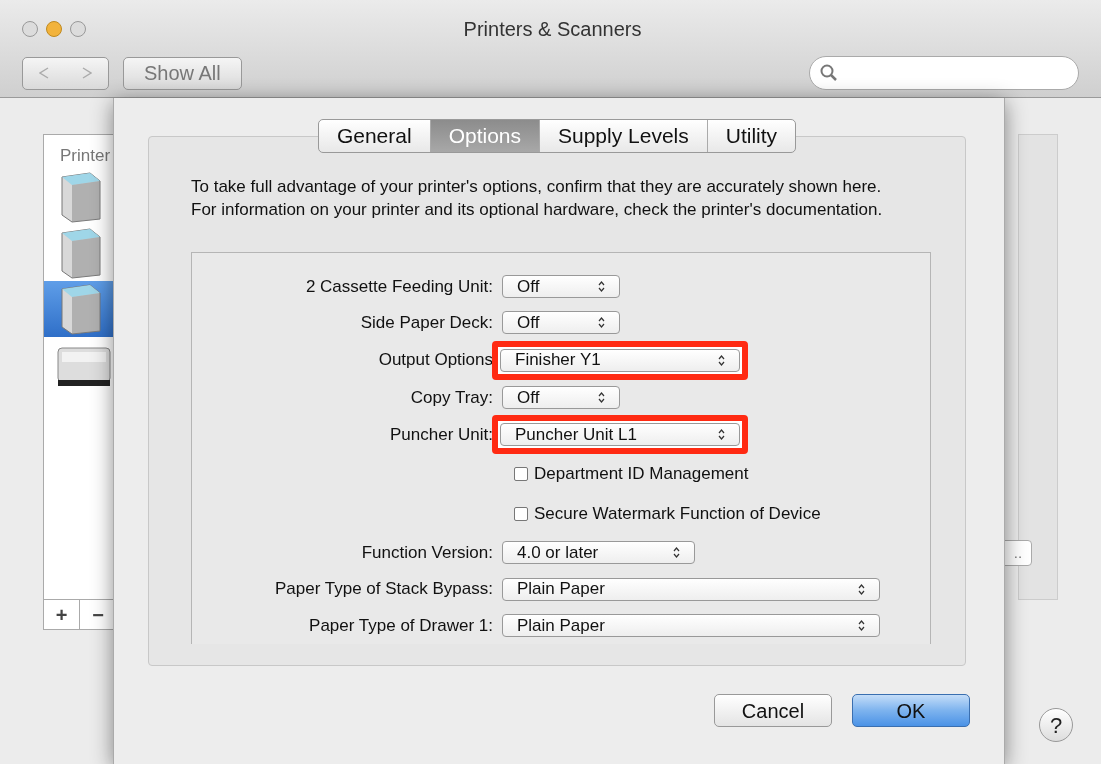 This screenshot has width=1101, height=764. I want to click on option-label: Puncher Unit:, so click(441, 434).